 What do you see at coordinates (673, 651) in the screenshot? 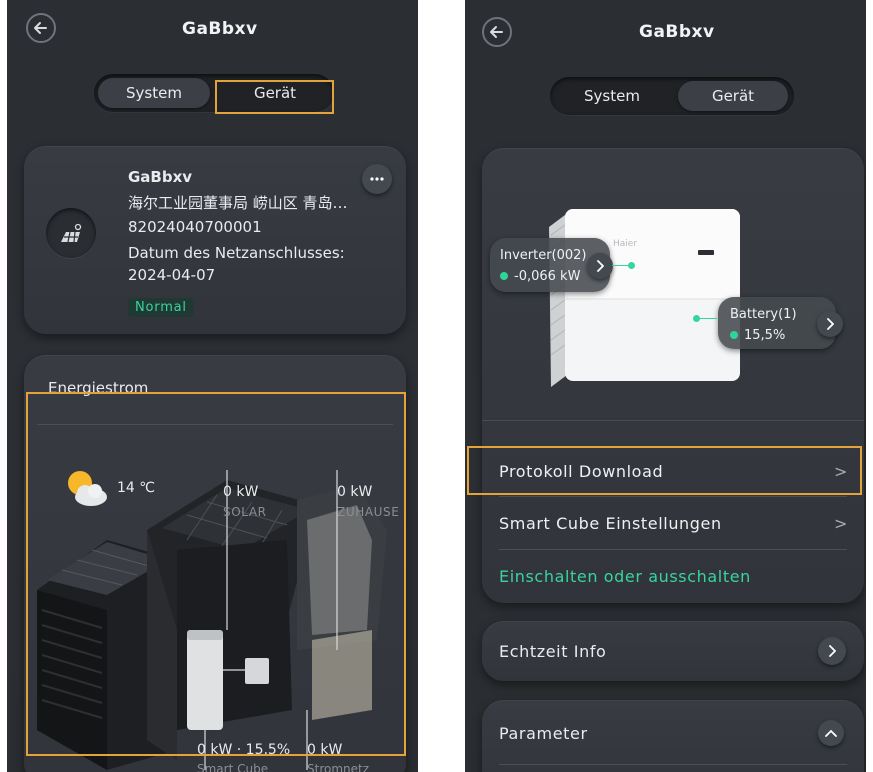
I see `realtime-info-card: Echtzeit Info` at bounding box center [673, 651].